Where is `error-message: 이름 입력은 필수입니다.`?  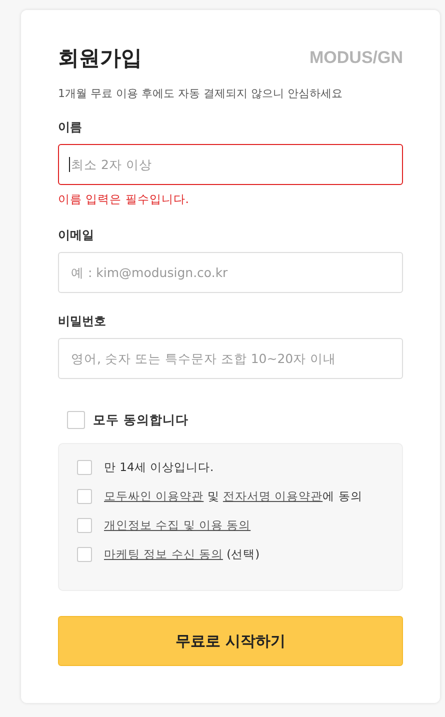 error-message: 이름 입력은 필수입니다. is located at coordinates (124, 199).